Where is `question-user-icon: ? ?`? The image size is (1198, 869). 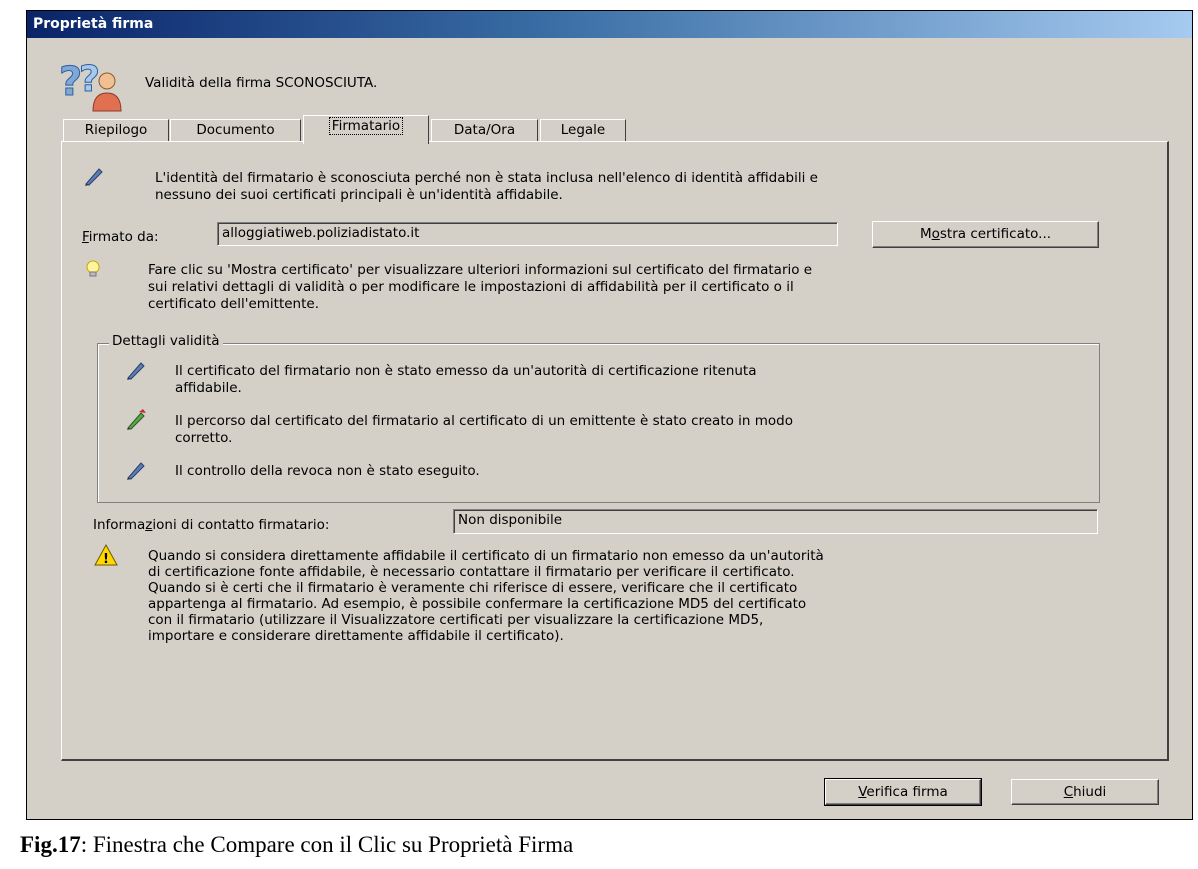 question-user-icon: ? ? is located at coordinates (90, 85).